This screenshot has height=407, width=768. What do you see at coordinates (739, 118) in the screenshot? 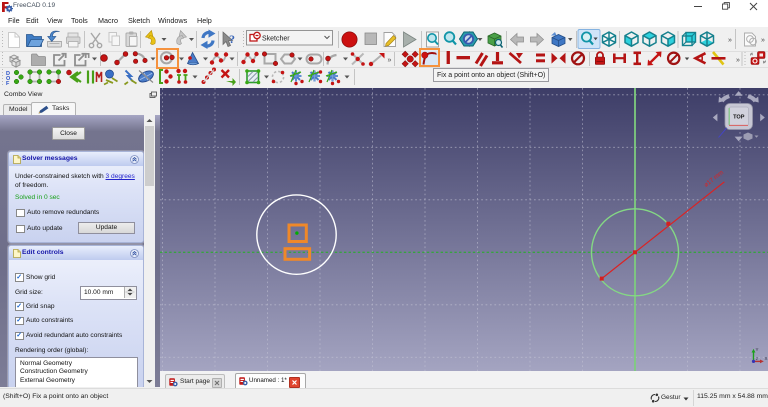
I see `svg-text: TOP` at bounding box center [739, 118].